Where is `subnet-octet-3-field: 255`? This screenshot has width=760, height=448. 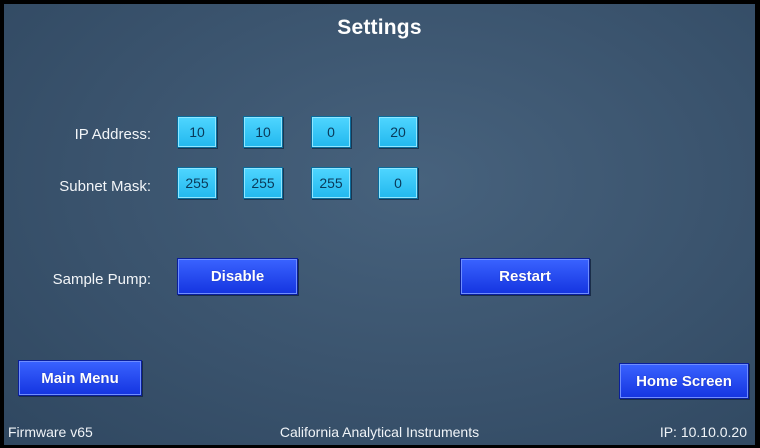
subnet-octet-3-field: 255 is located at coordinates (331, 183).